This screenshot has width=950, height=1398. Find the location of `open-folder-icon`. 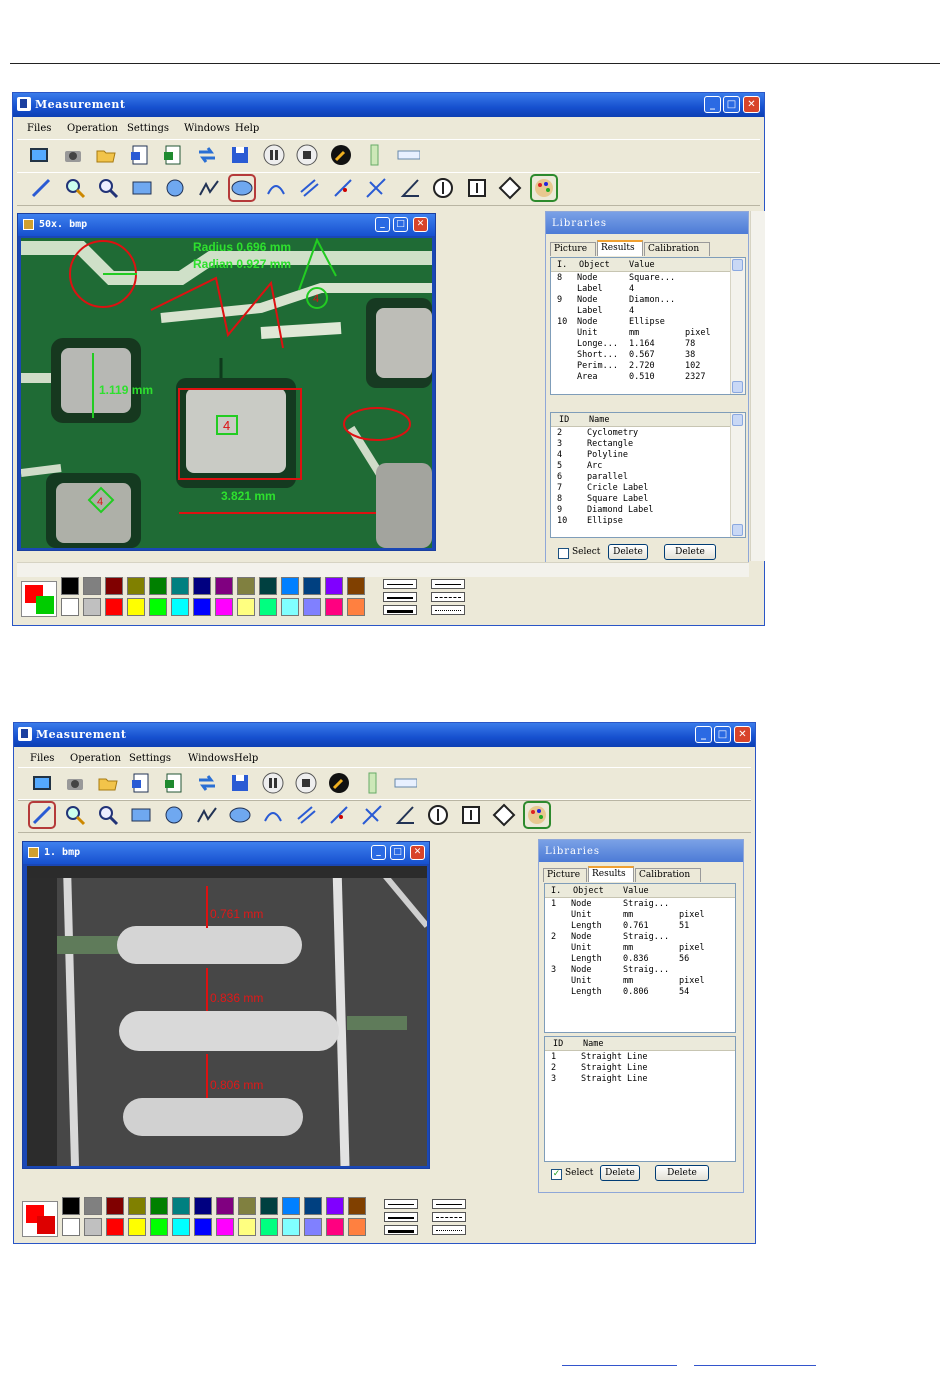

open-folder-icon is located at coordinates (108, 783).